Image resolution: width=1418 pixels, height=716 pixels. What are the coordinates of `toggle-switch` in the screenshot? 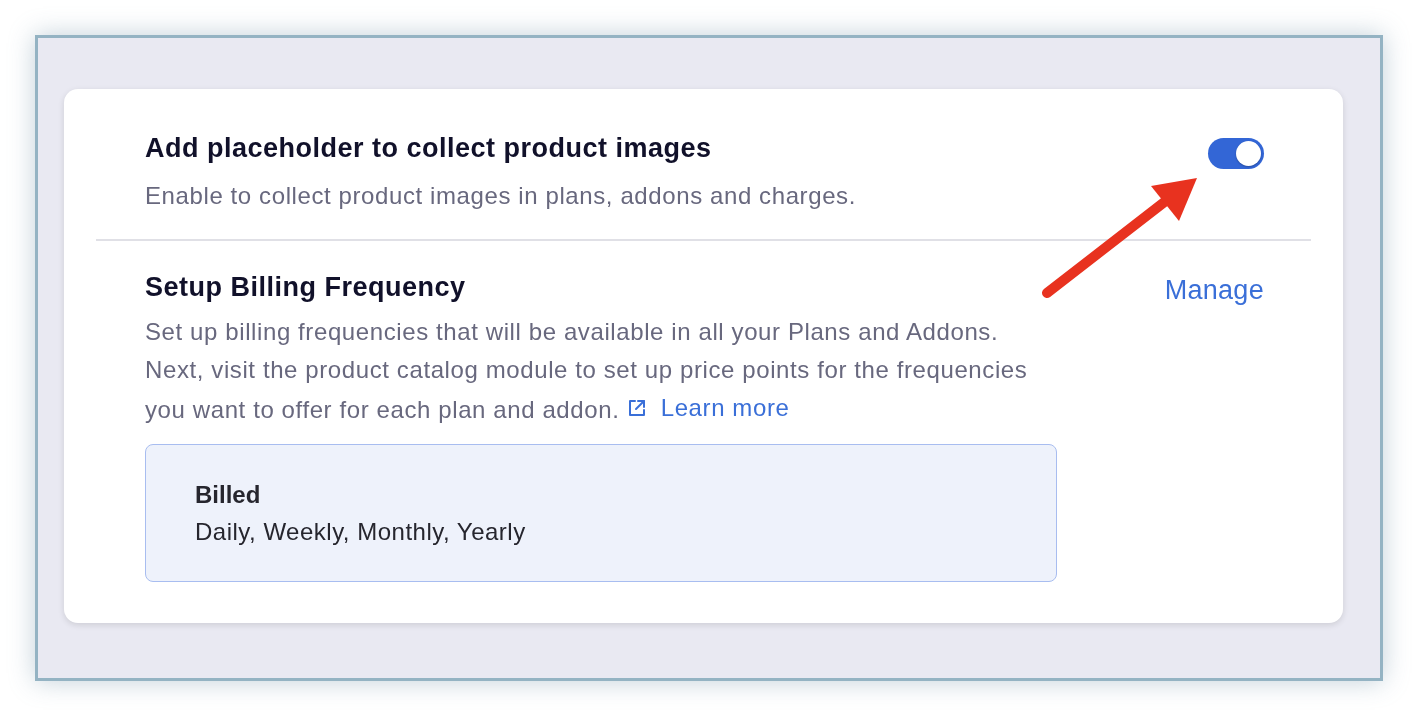 It's located at (1236, 153).